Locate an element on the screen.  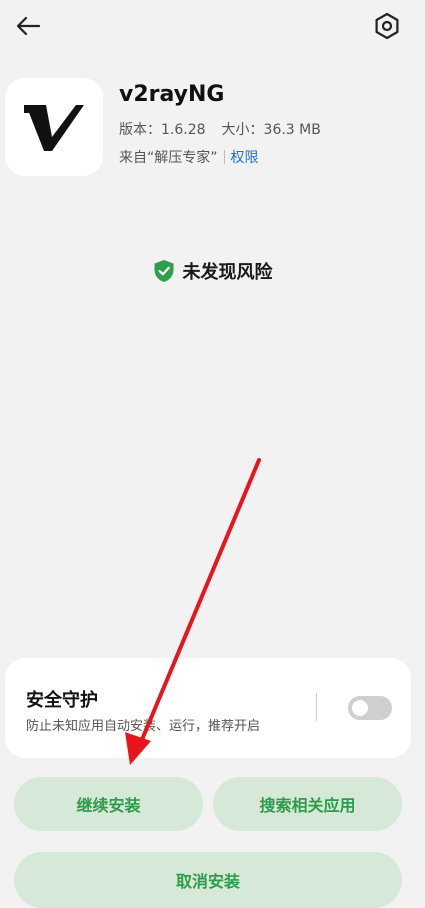
scan-status-text: 未发现风险 is located at coordinates (227, 272).